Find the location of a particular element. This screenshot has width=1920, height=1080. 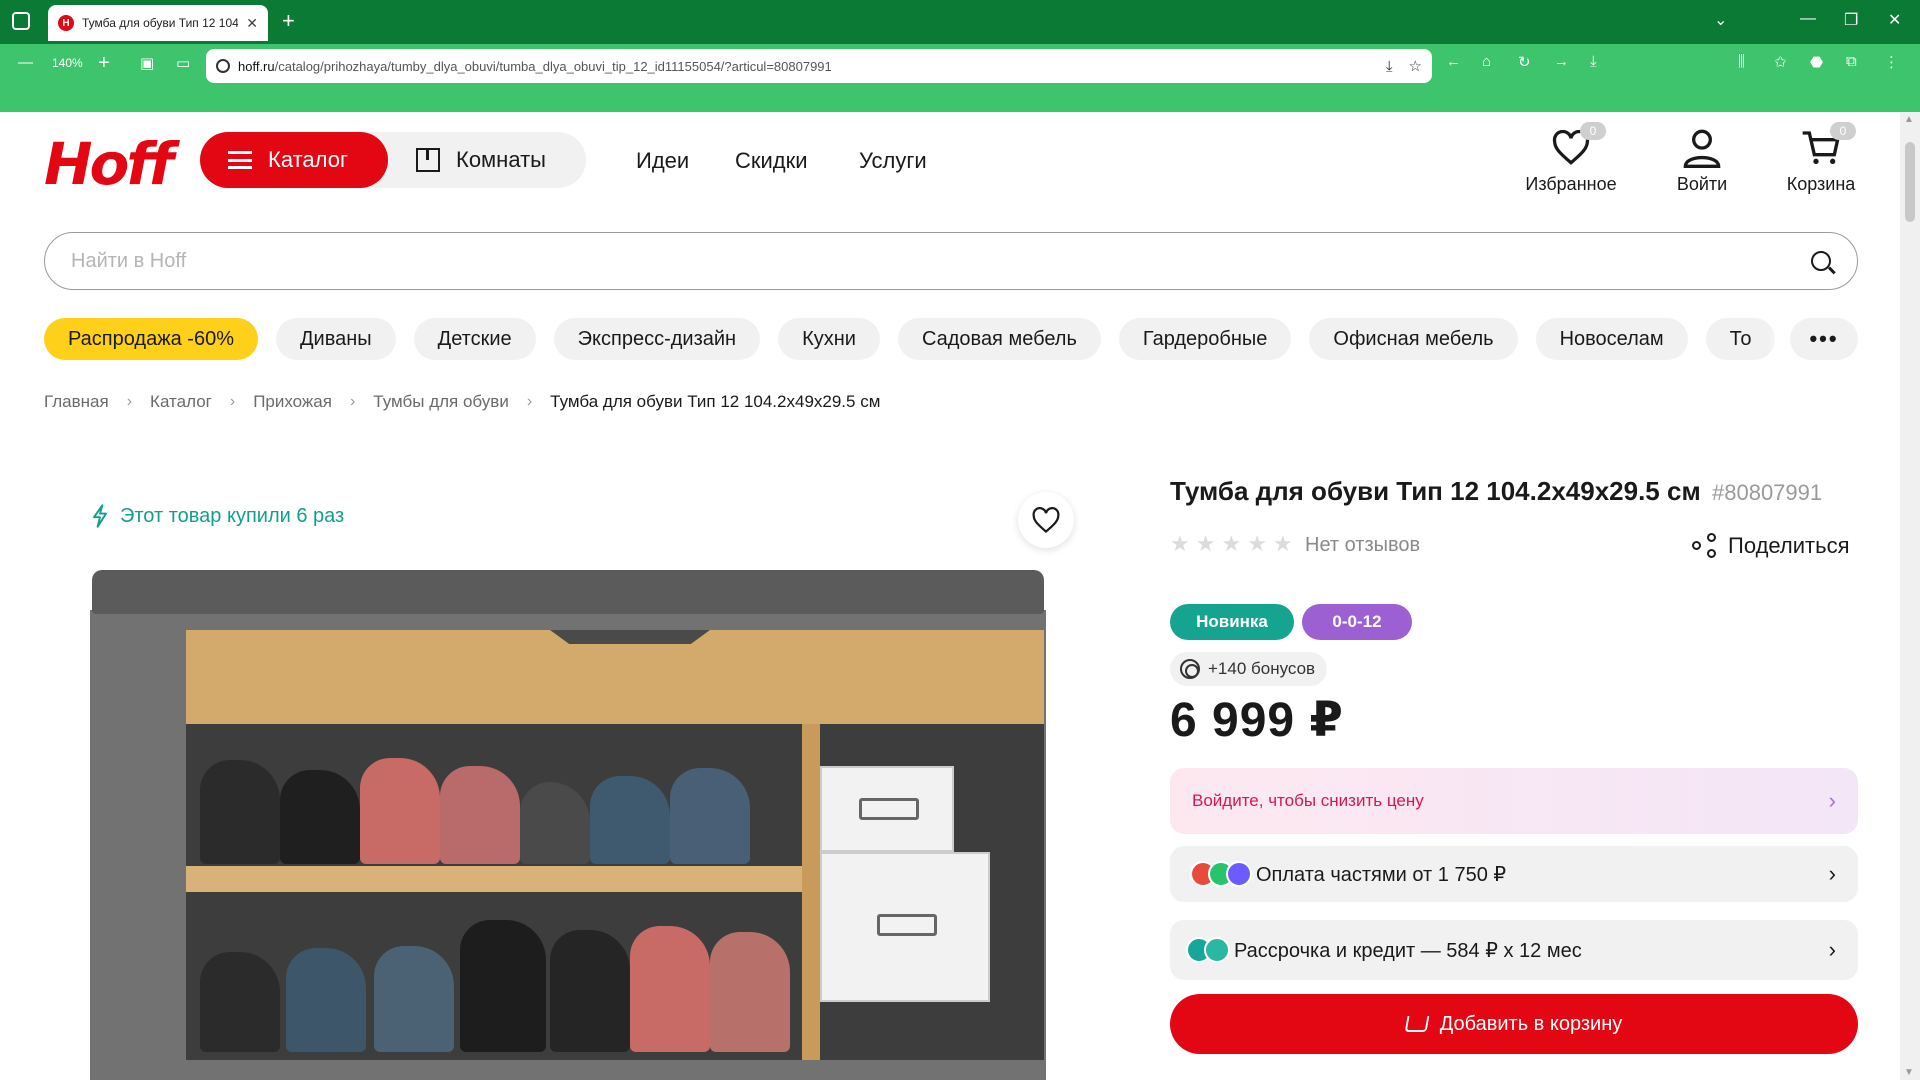

downloads-icon: ⤓ is located at coordinates (1593, 61).